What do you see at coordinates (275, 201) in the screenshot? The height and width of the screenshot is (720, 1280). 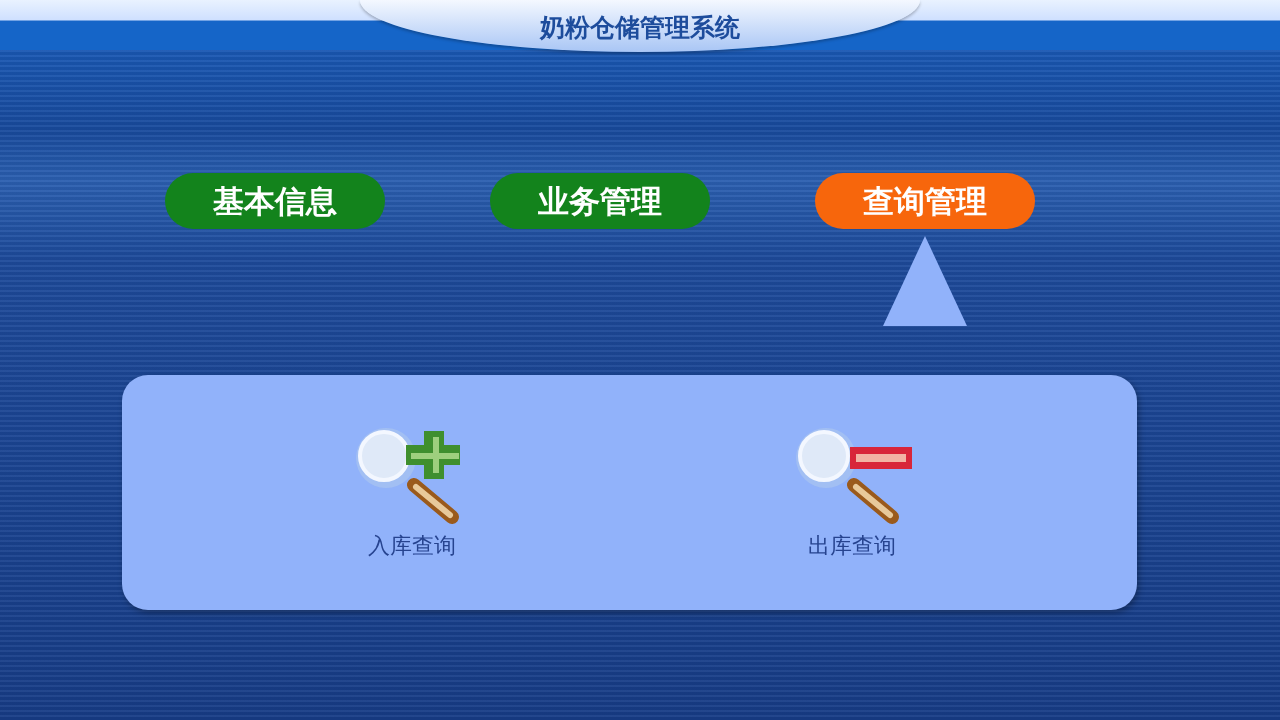 I see `nav-tab: 基本信息` at bounding box center [275, 201].